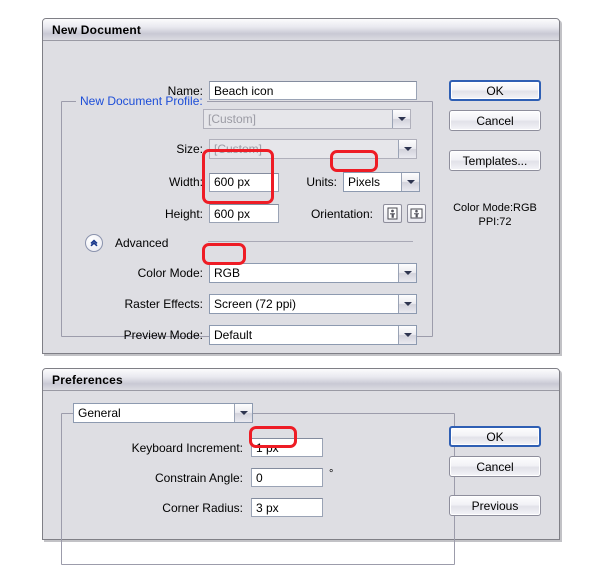 Image resolution: width=600 pixels, height=565 pixels. What do you see at coordinates (495, 120) in the screenshot?
I see `cancel-button: Cancel` at bounding box center [495, 120].